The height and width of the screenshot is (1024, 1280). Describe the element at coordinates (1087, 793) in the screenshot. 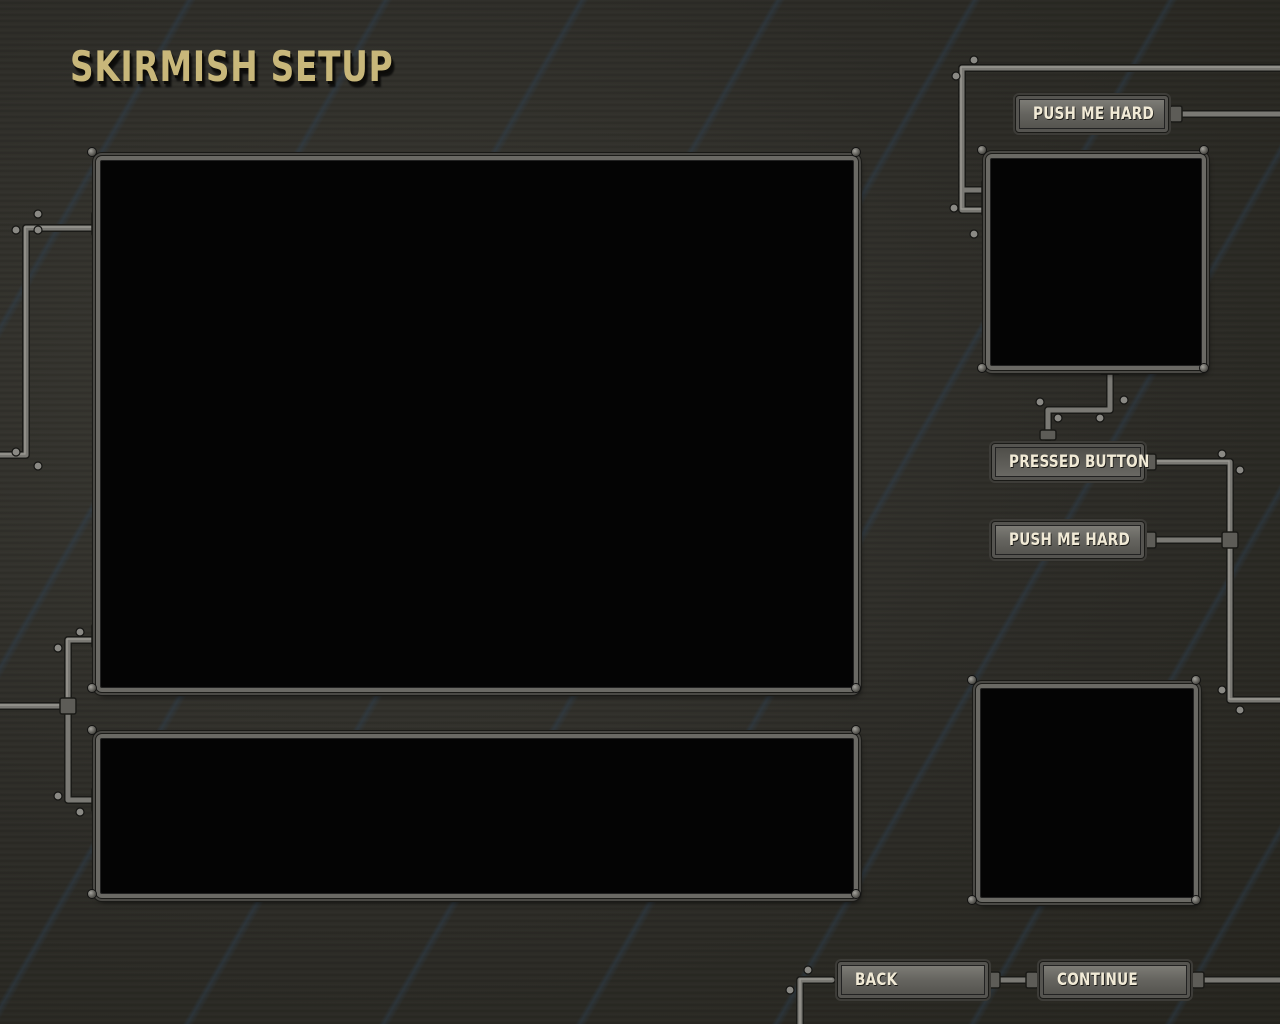

I see `preview-panel-bottom` at that location.